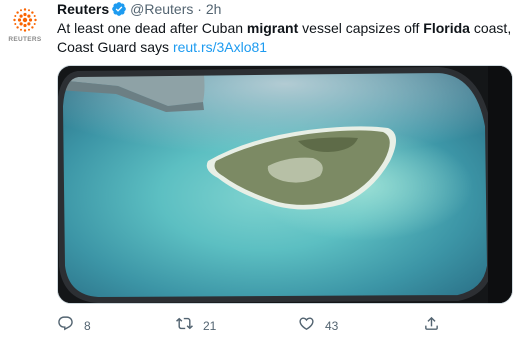 This screenshot has width=527, height=341. I want to click on tweet-link: reut.rs/3Axlo81, so click(220, 47).